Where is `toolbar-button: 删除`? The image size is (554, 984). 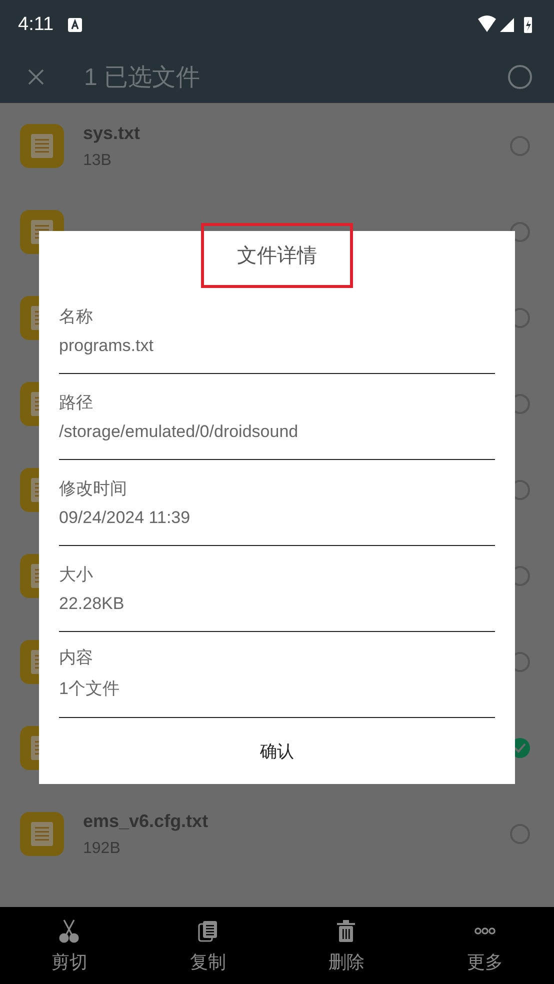
toolbar-button: 删除 is located at coordinates (346, 945).